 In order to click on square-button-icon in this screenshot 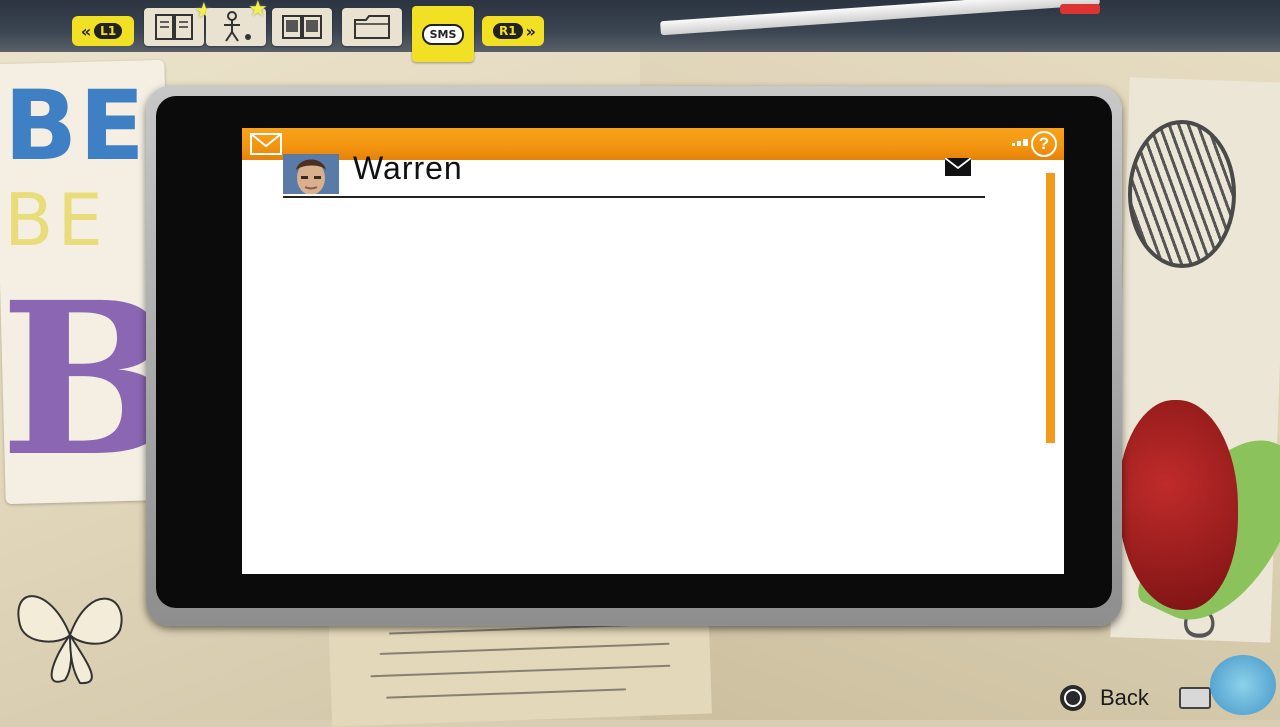, I will do `click(1194, 698)`.